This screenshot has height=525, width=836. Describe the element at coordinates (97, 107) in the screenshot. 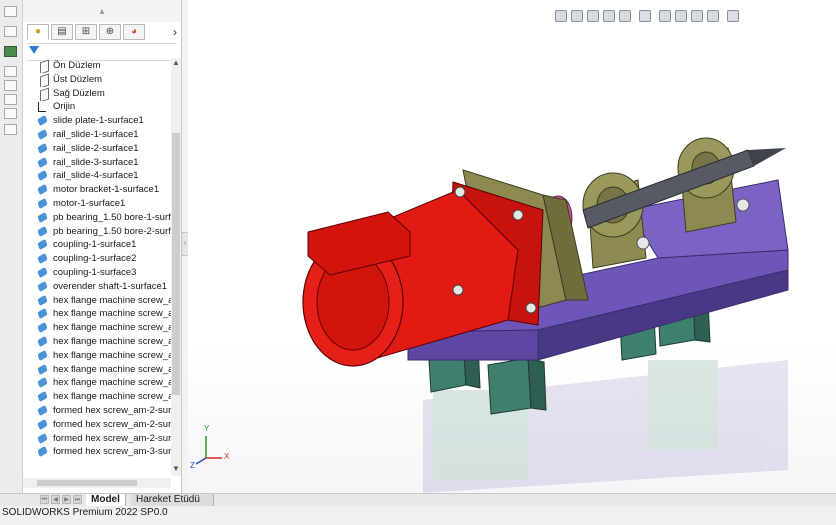

I see `tree-item: Orijin` at that location.